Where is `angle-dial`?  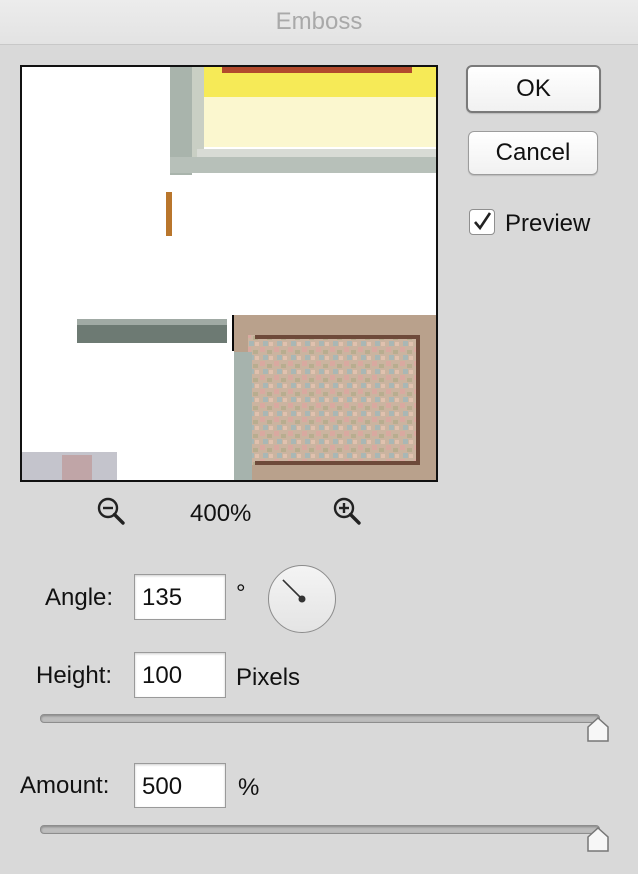 angle-dial is located at coordinates (302, 599).